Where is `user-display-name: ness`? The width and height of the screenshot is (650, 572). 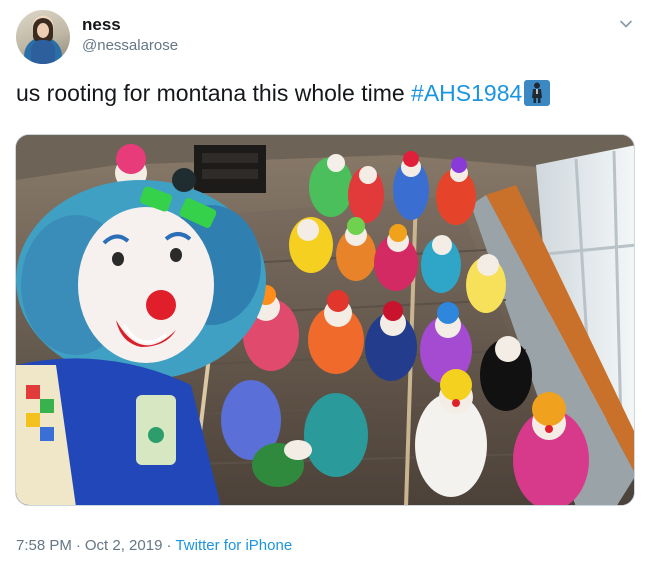 user-display-name: ness is located at coordinates (101, 25).